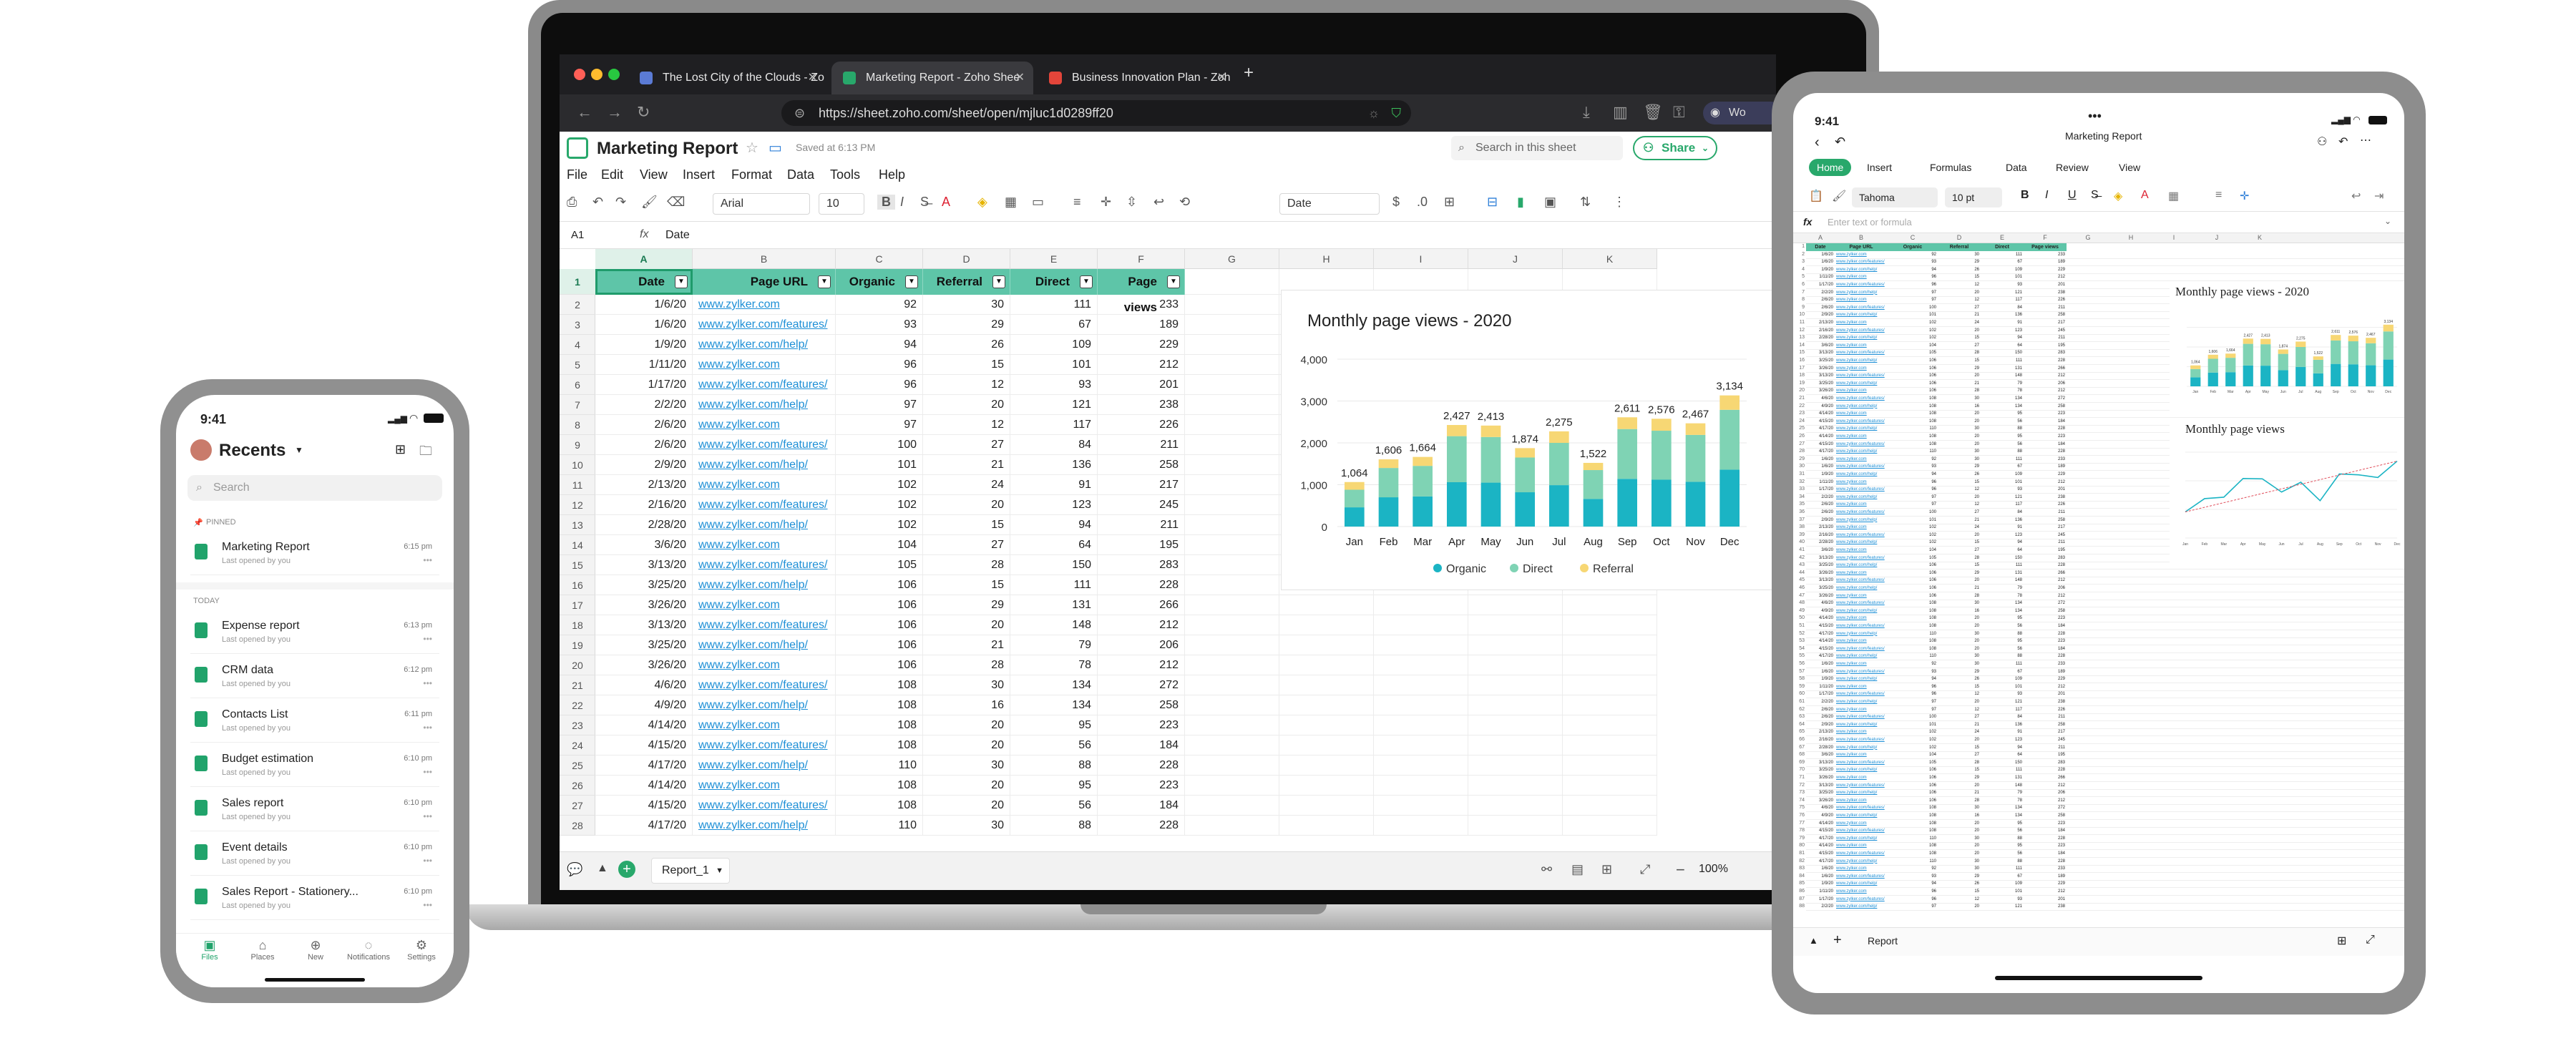 This screenshot has height=1056, width=2576. What do you see at coordinates (1820, 596) in the screenshot?
I see `table-cell: 3/26/20` at bounding box center [1820, 596].